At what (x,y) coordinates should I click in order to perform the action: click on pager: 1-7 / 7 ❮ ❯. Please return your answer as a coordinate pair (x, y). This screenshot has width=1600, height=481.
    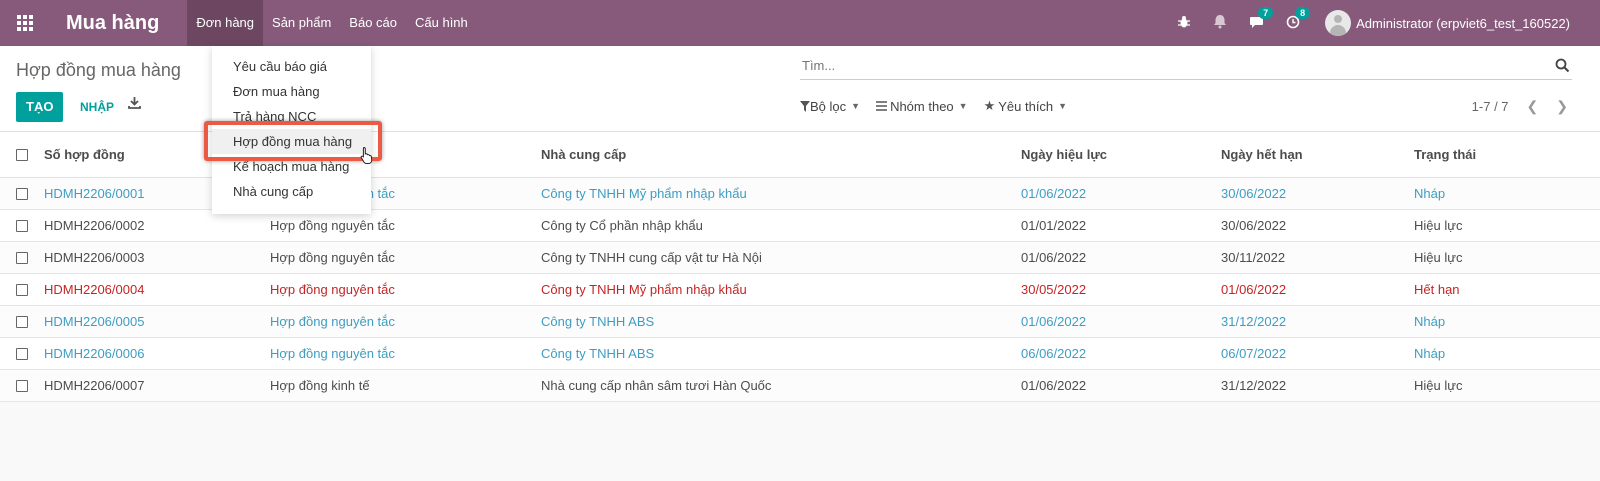
    Looking at the image, I should click on (1520, 106).